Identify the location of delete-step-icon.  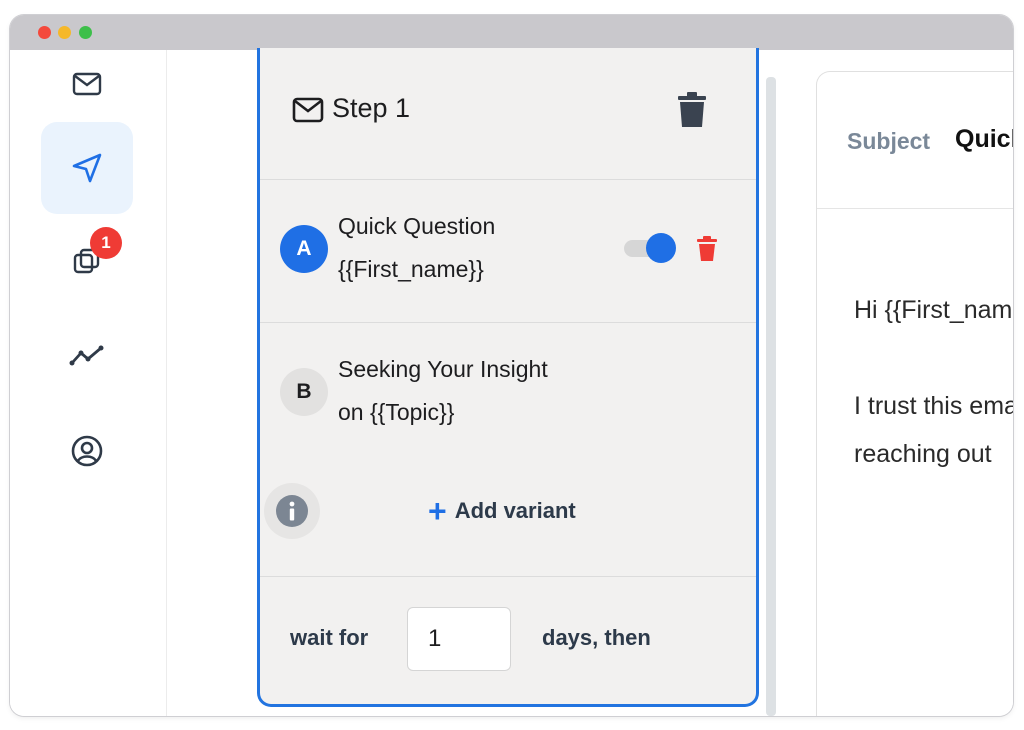
(692, 110).